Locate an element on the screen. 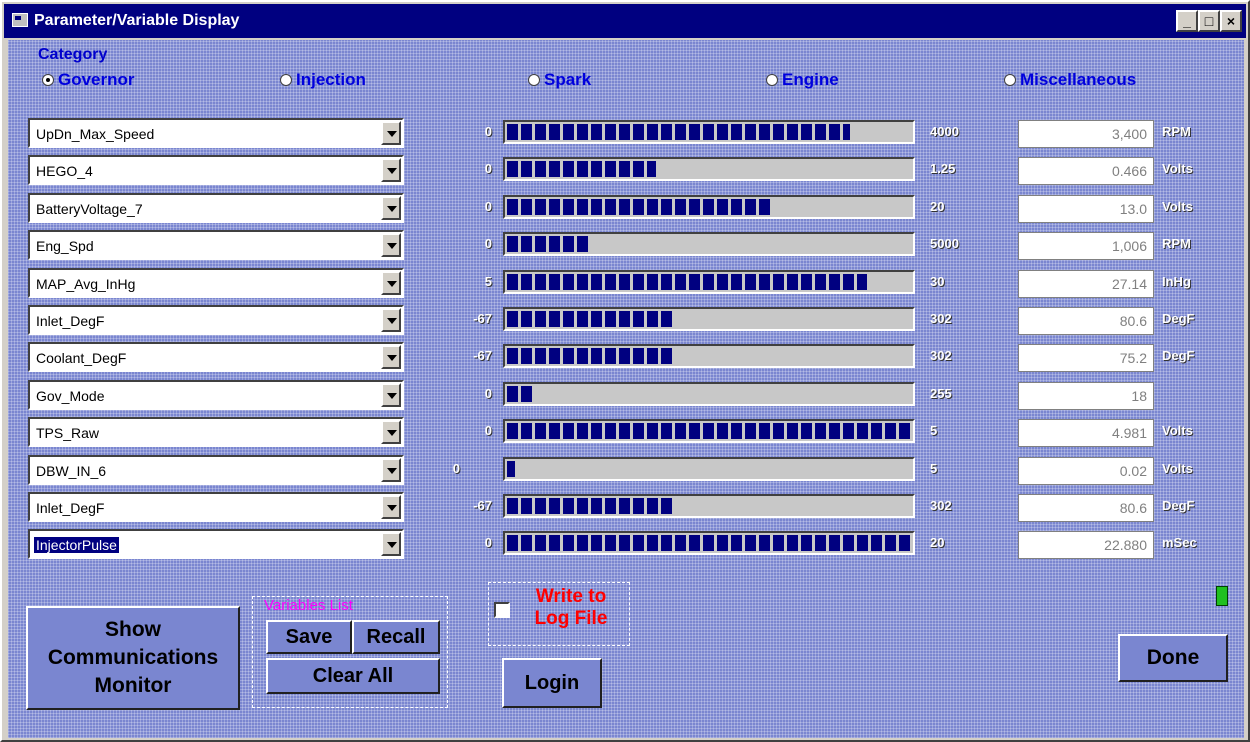  unit-label: InHg is located at coordinates (1176, 281).